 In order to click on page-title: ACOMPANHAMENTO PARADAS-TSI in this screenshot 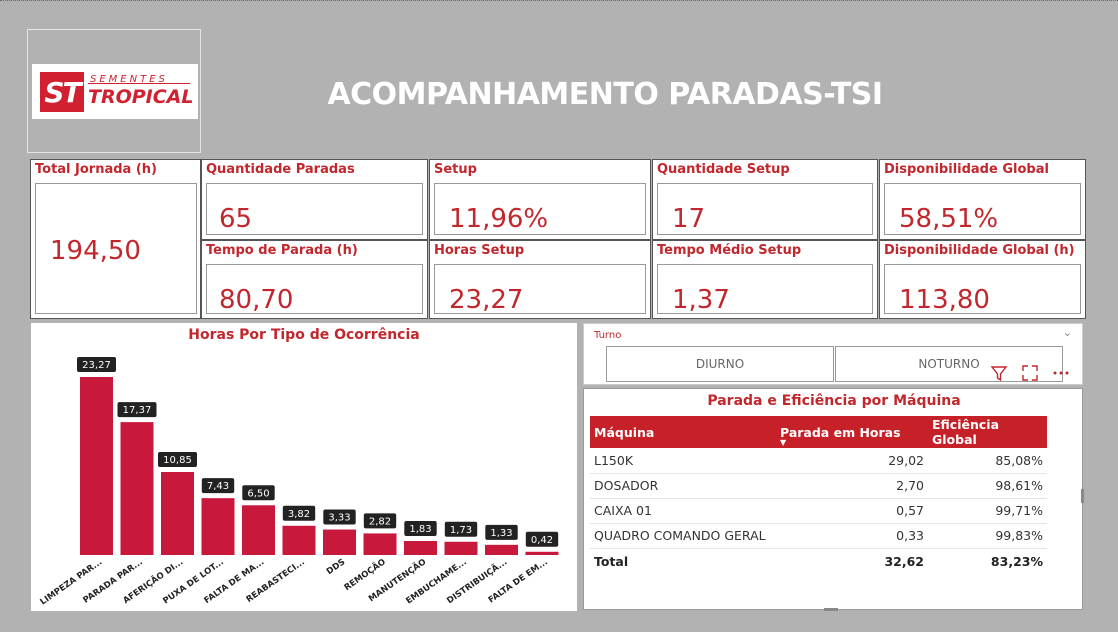, I will do `click(605, 94)`.